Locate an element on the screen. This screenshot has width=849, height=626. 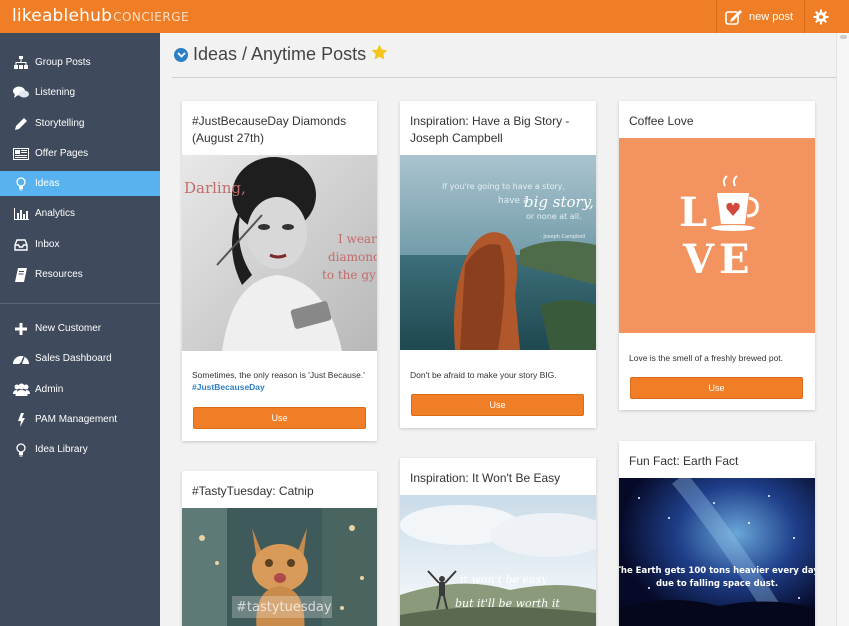
sidebar-item-offer-pages: Offer Pages is located at coordinates (80, 153).